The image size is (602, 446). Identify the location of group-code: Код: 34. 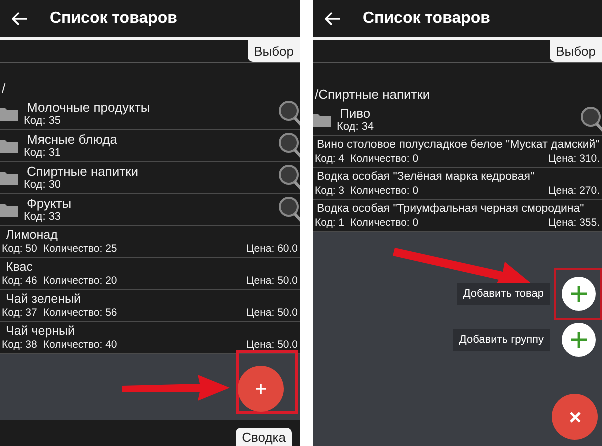
(356, 127).